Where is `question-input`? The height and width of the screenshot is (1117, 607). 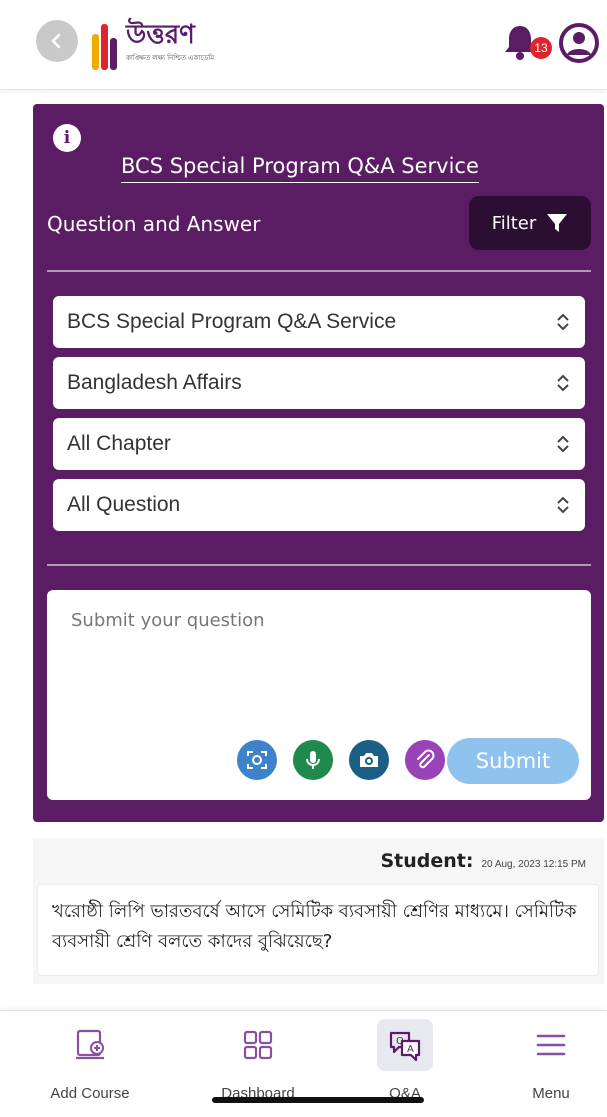
question-input is located at coordinates (321, 670).